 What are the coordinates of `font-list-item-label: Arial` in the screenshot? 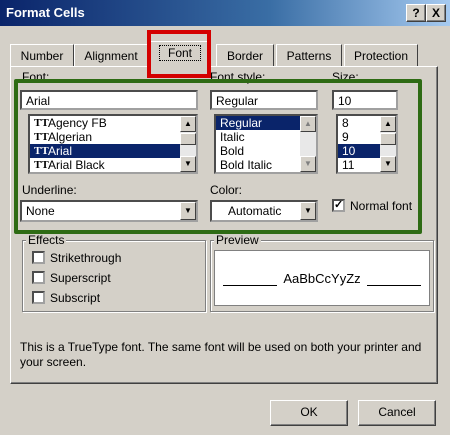 It's located at (60, 151).